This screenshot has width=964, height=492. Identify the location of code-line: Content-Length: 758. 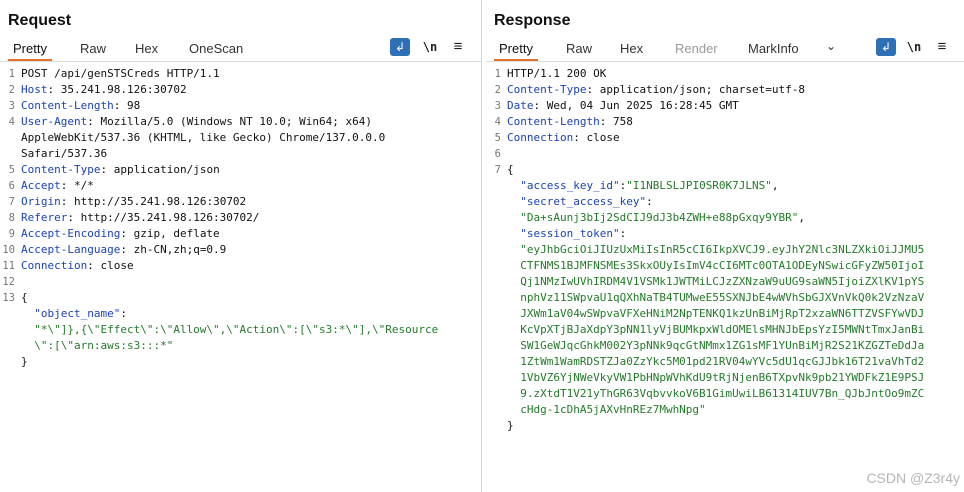
(734, 122).